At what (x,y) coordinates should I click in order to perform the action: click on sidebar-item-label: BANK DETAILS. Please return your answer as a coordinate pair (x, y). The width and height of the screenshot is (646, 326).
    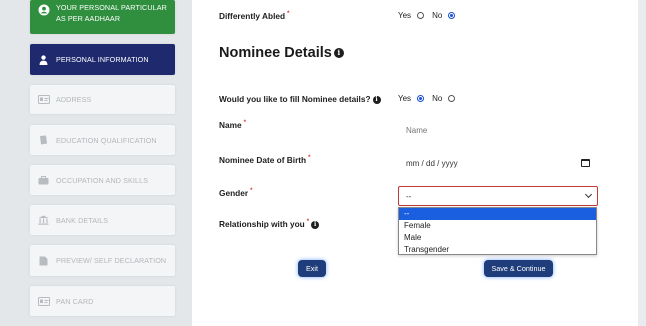
    Looking at the image, I should click on (82, 220).